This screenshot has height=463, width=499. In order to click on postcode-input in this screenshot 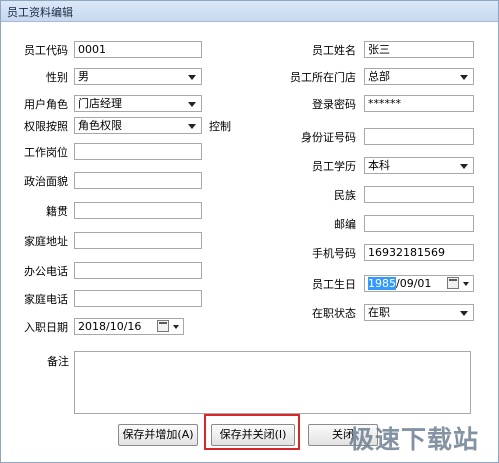, I will do `click(419, 223)`.